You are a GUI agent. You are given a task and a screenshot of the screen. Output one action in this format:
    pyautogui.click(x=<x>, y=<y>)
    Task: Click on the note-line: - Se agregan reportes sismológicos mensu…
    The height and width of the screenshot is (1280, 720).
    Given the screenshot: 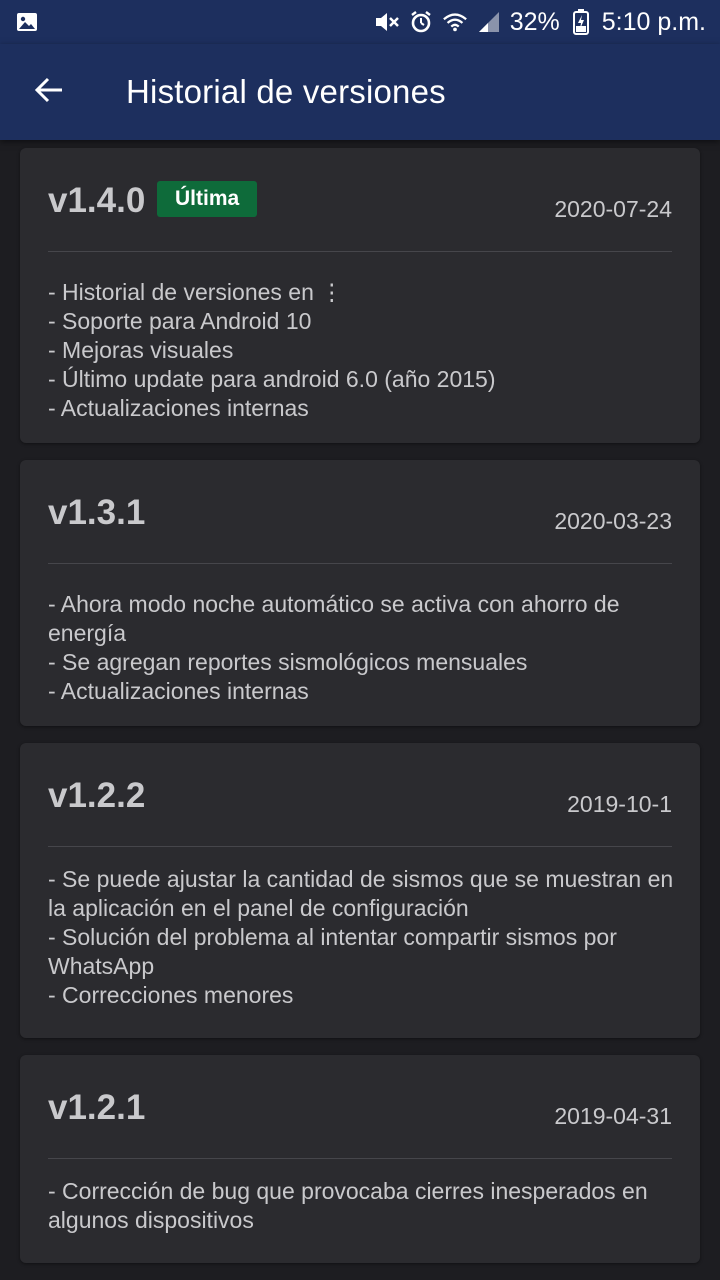 What is the action you would take?
    pyautogui.click(x=288, y=662)
    